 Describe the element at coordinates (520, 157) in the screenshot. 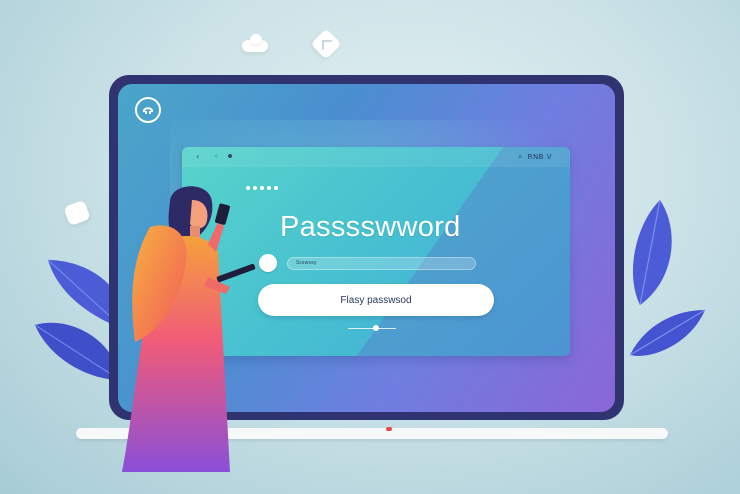

I see `search-icon: ⌕` at that location.